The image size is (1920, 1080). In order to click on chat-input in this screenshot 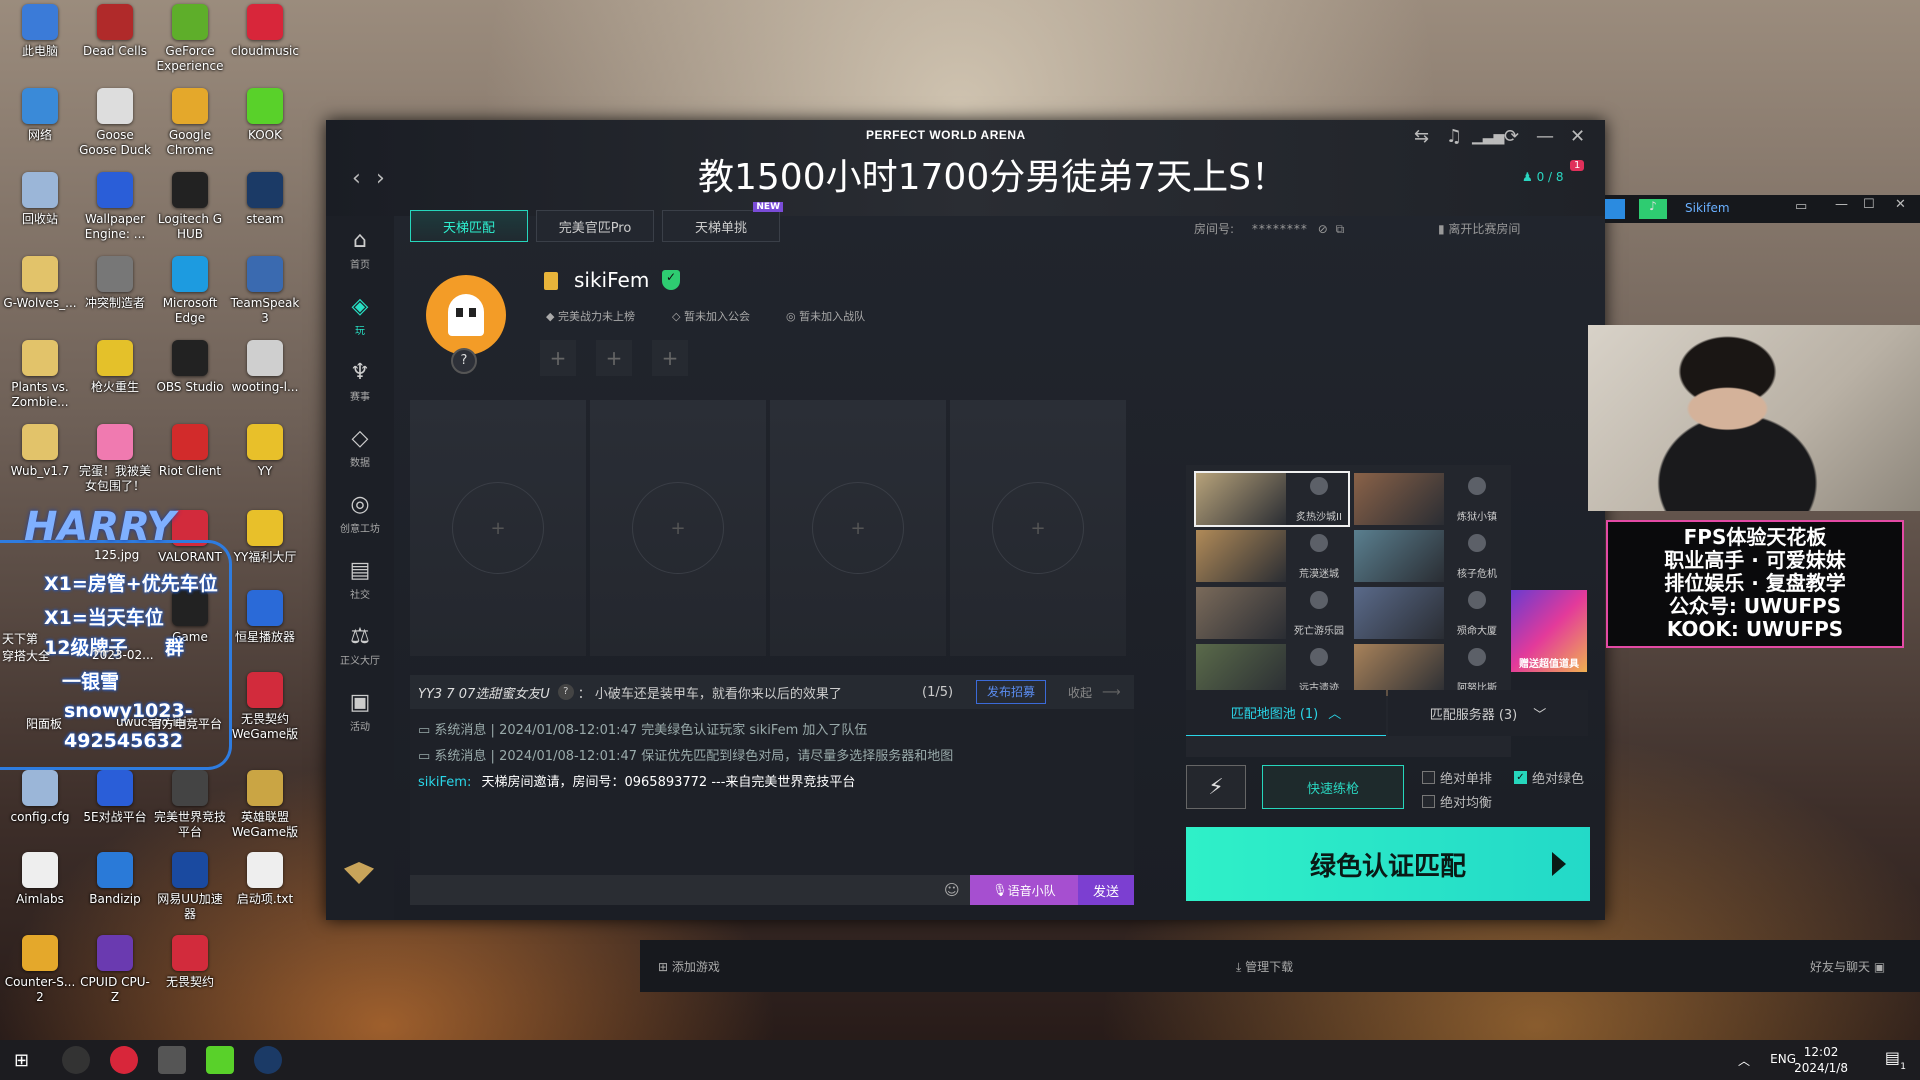, I will do `click(690, 890)`.